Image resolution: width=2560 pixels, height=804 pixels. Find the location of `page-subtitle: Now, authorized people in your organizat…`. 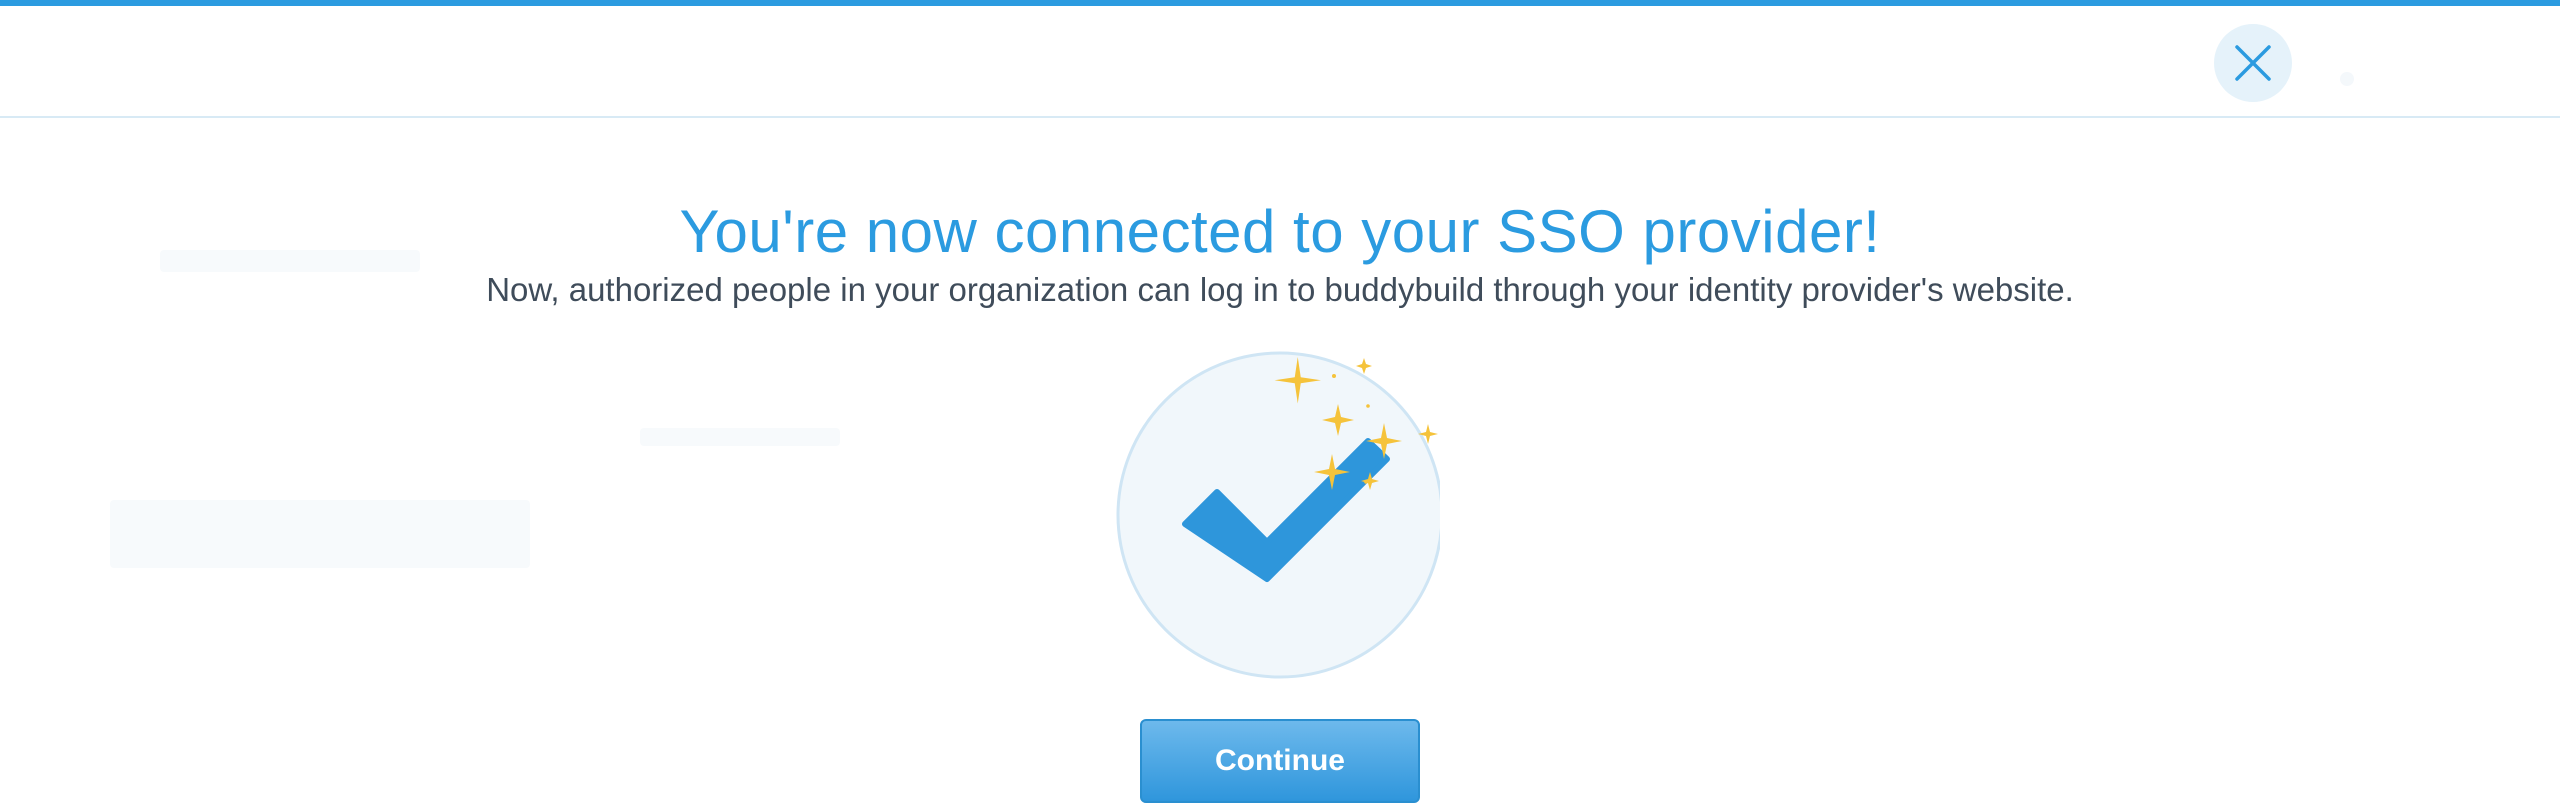

page-subtitle: Now, authorized people in your organizat… is located at coordinates (1280, 289).